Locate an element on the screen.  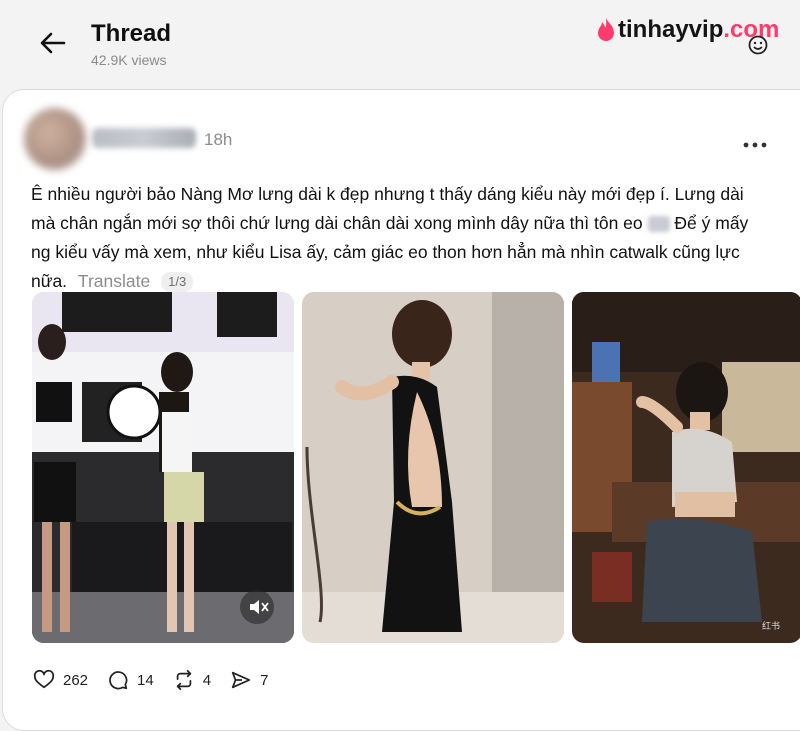
like-button: 262 is located at coordinates (60, 680).